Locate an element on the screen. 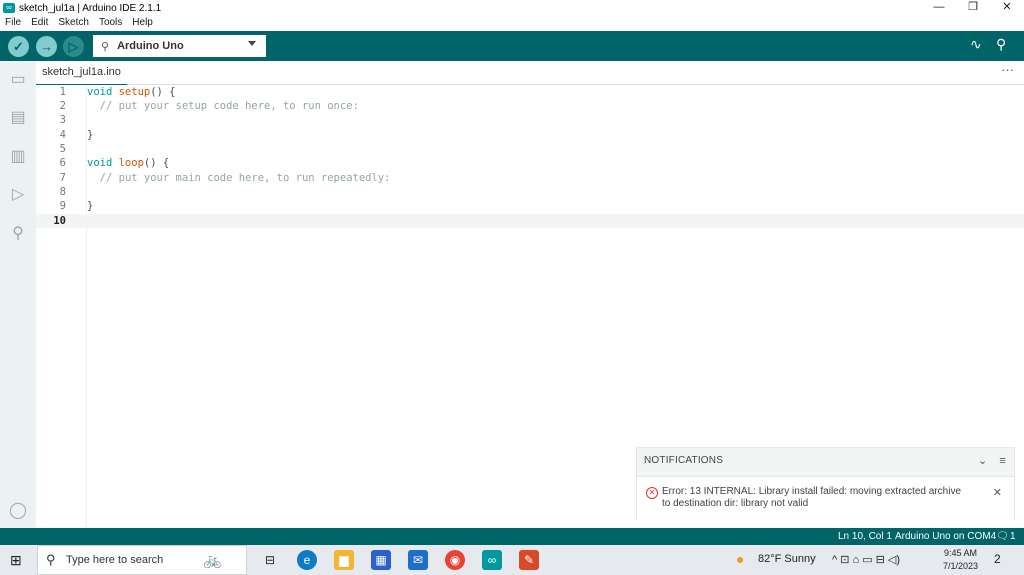 Image resolution: width=1024 pixels, height=575 pixels. serial-plotter-icon: ∿ is located at coordinates (976, 44).